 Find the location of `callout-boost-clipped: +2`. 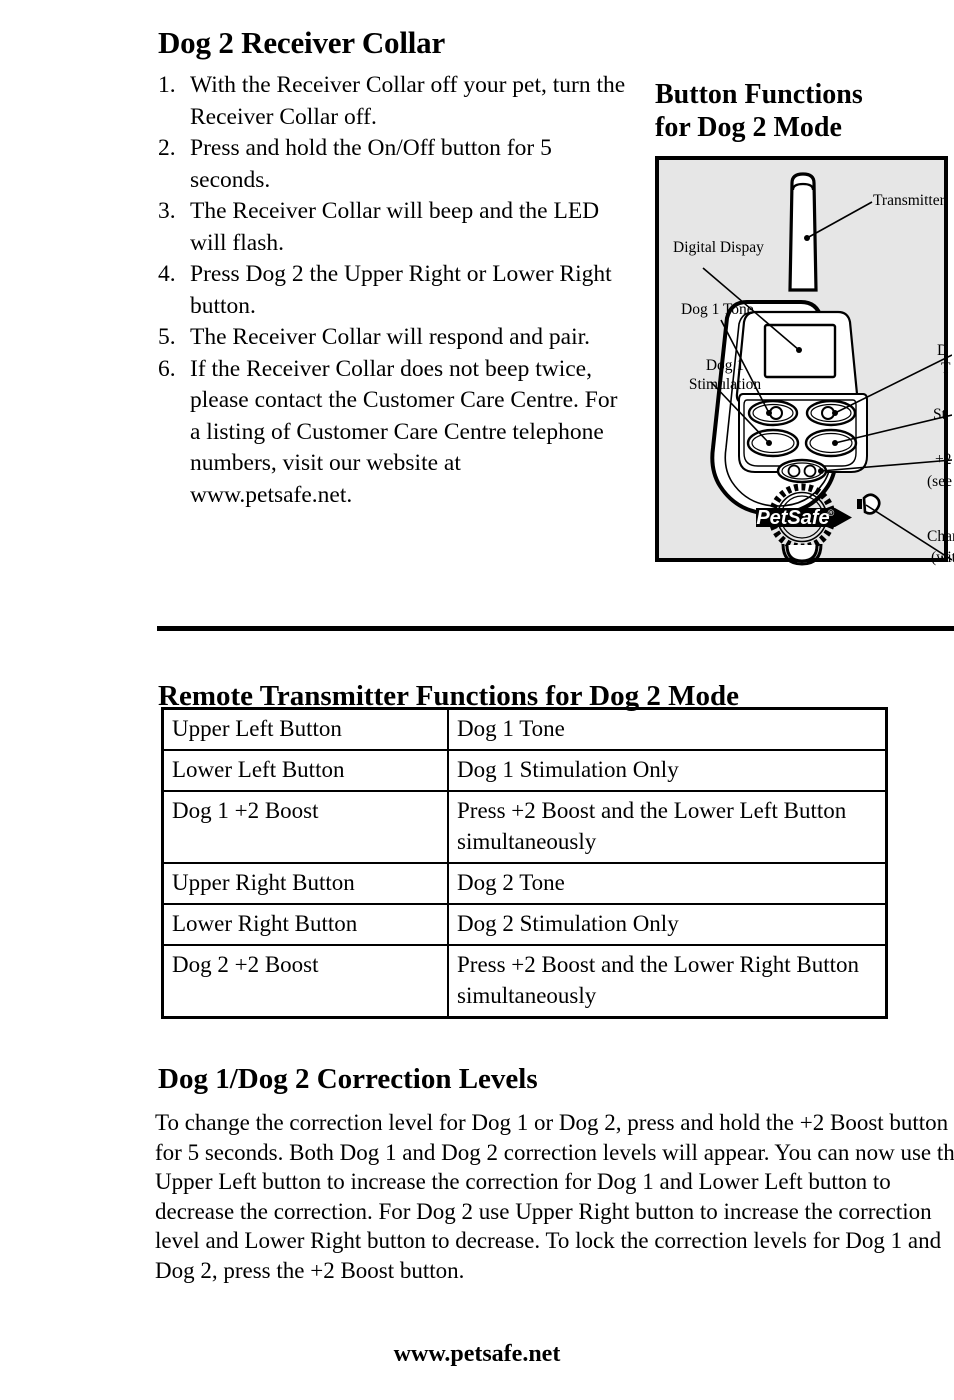

callout-boost-clipped: +2 is located at coordinates (943, 460).